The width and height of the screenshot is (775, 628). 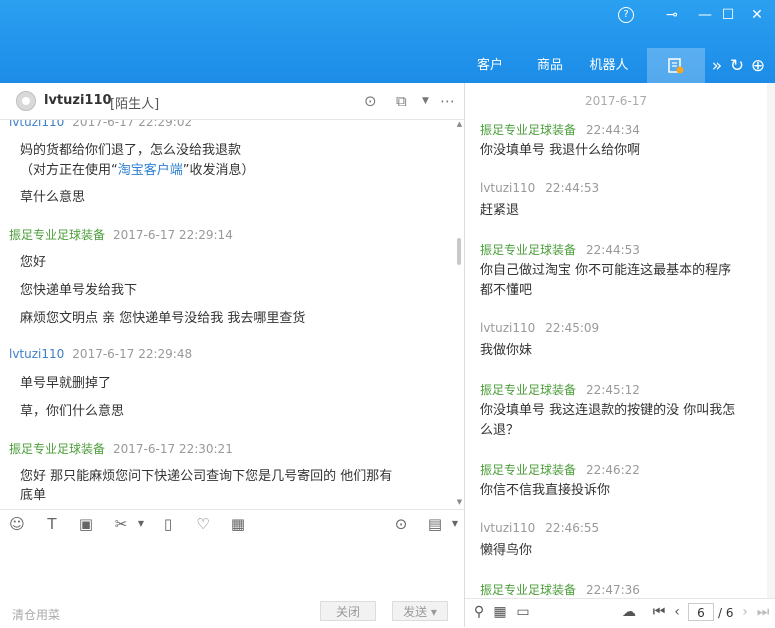 I want to click on history-sender: 振足专业足球装备 22:46:22, so click(x=560, y=470).